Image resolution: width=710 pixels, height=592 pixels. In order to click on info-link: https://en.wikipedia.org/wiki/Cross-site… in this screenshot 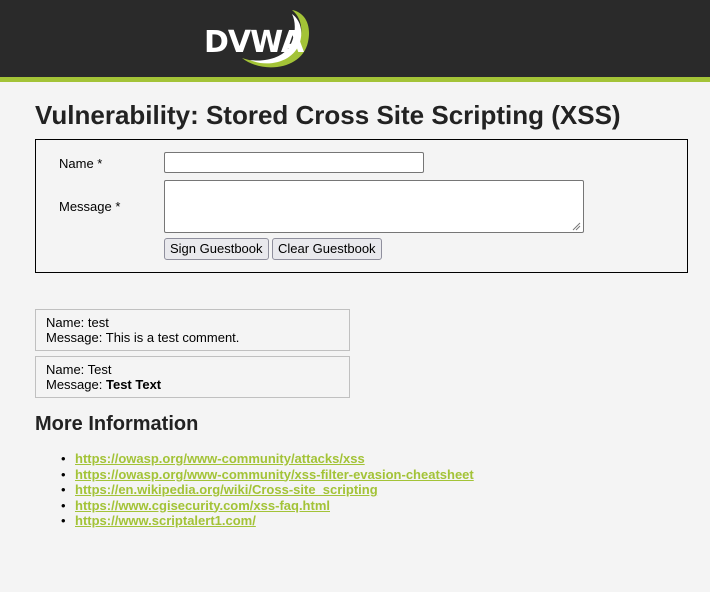, I will do `click(226, 489)`.